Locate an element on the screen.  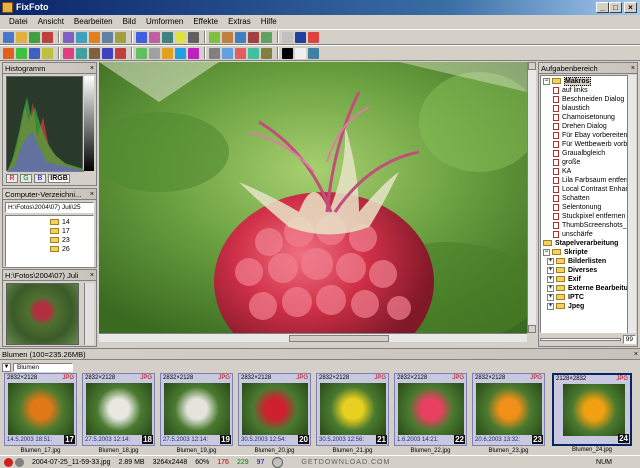
script-item: + Exif is located at coordinates (587, 279).